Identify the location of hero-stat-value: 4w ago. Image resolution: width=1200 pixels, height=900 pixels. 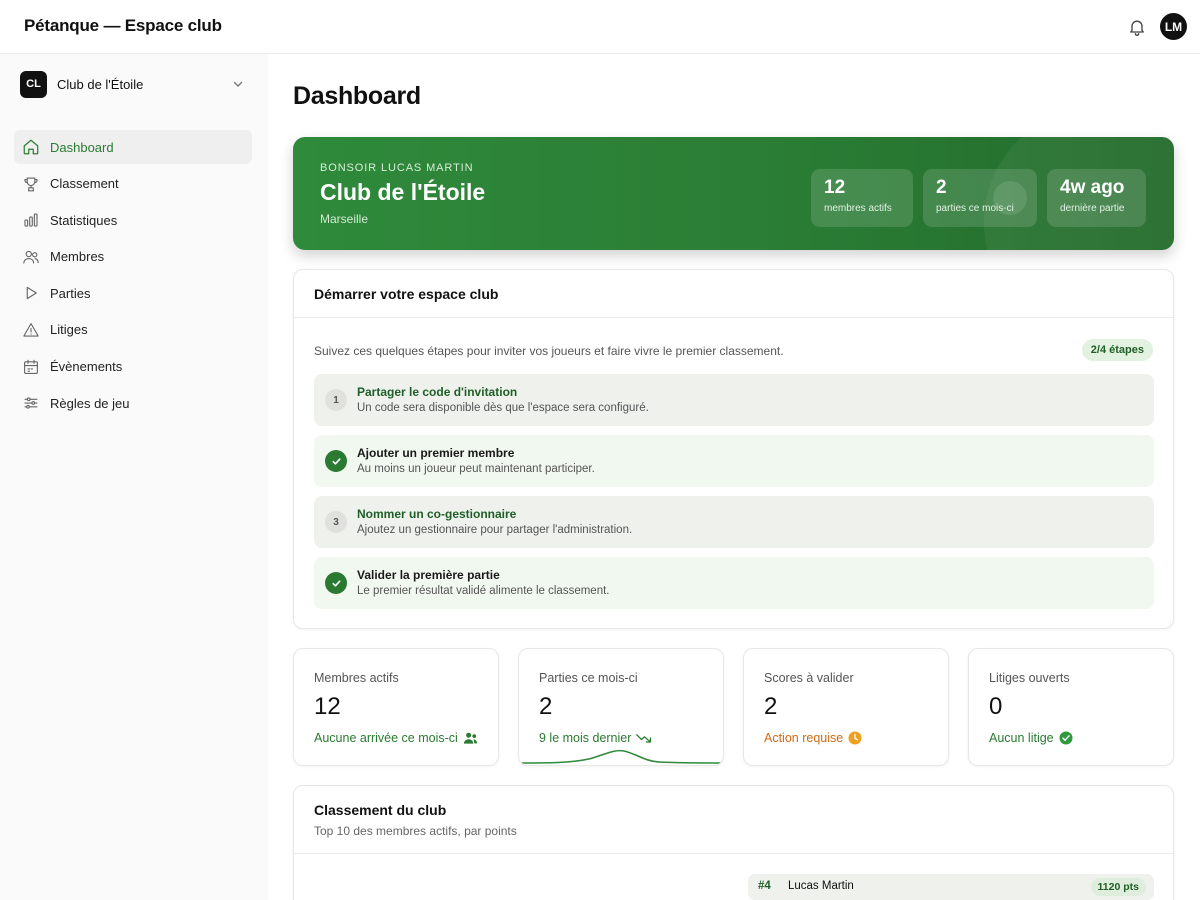
(1092, 187).